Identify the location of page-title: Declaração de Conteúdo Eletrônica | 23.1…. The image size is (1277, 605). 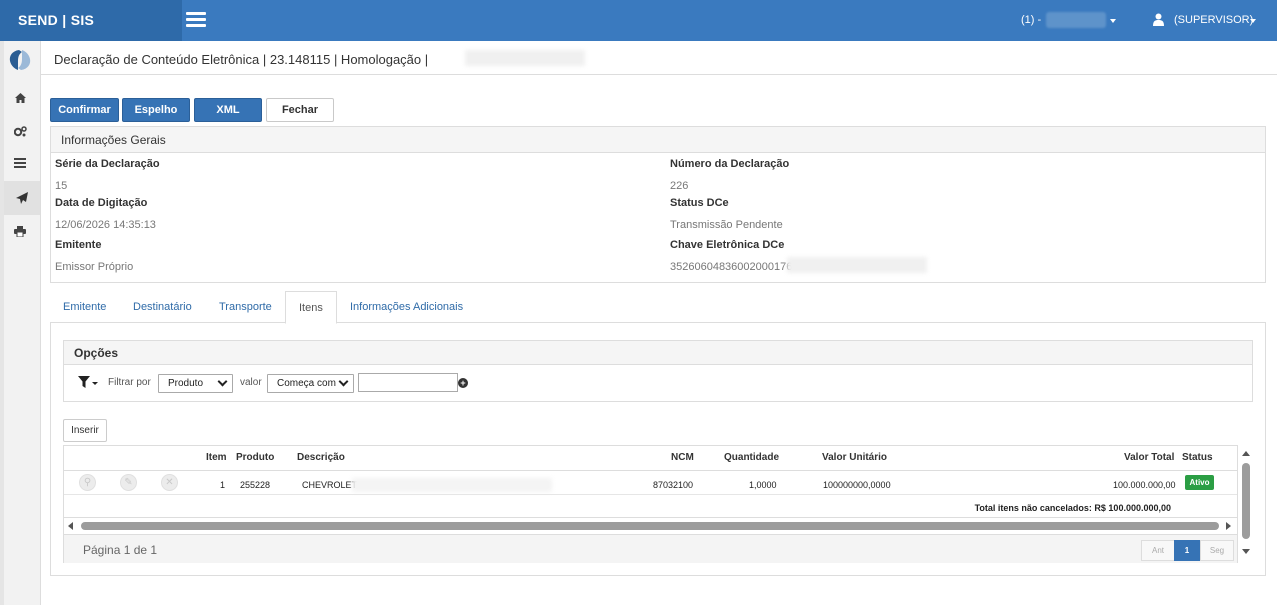
(241, 59).